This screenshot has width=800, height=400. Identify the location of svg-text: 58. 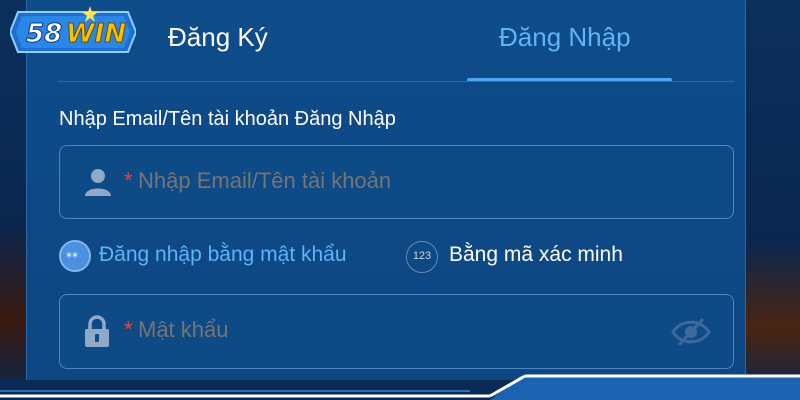
(44, 34).